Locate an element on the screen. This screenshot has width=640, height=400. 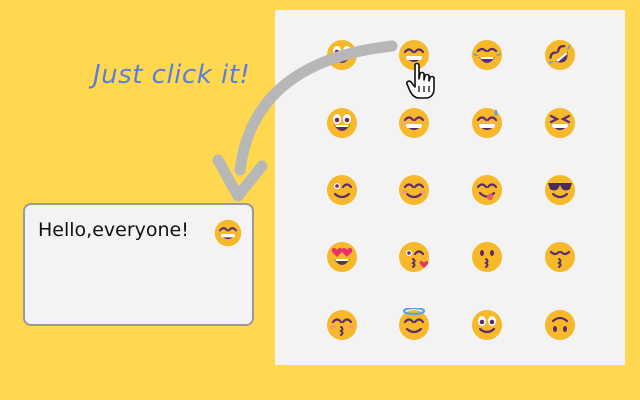
slightly-smiling-face-emoji-icon is located at coordinates (487, 325).